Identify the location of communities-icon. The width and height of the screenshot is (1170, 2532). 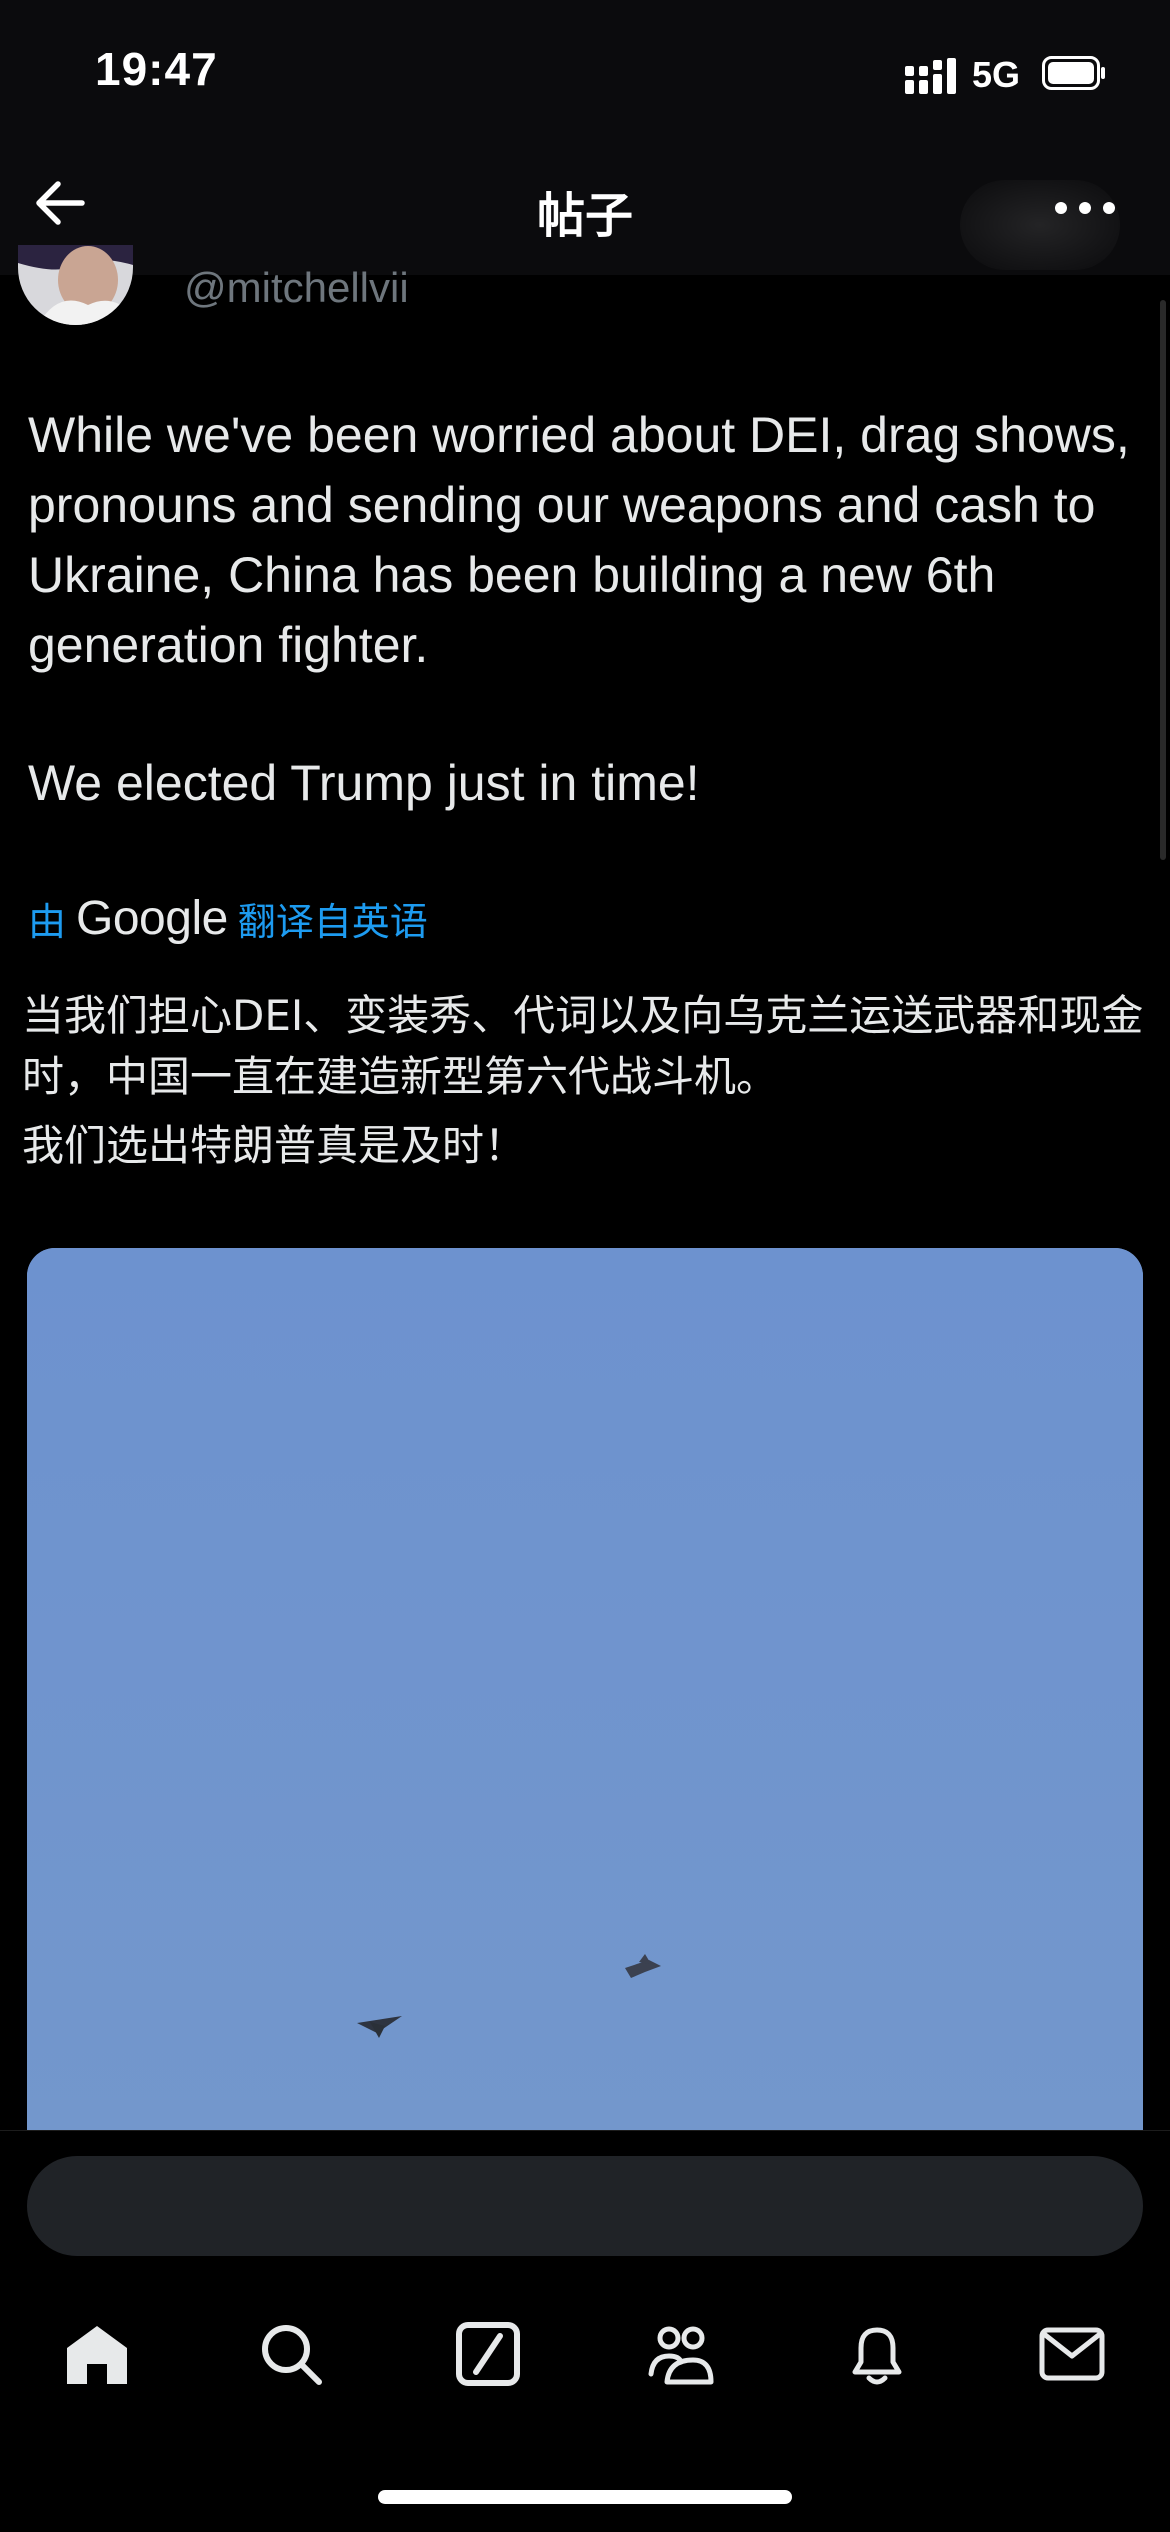
(681, 2354).